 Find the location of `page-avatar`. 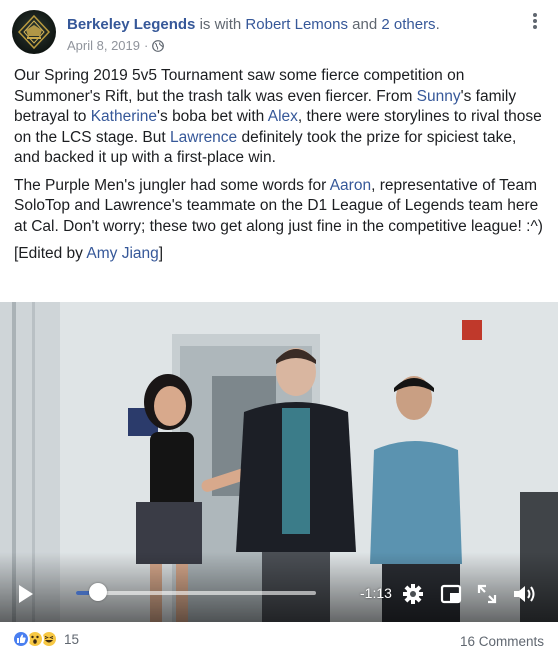

page-avatar is located at coordinates (34, 32).